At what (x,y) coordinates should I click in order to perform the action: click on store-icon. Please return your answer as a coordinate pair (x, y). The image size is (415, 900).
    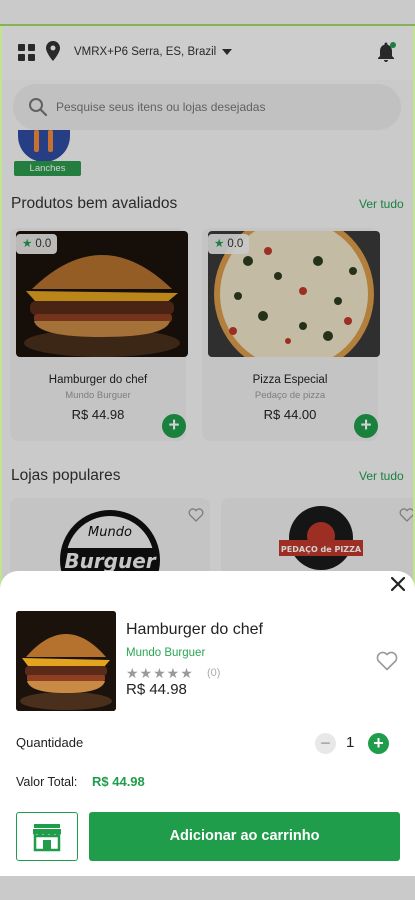
    Looking at the image, I should click on (47, 838).